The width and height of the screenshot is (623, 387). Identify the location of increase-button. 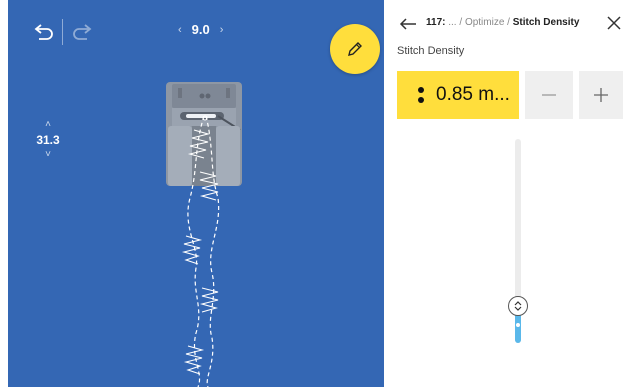
(601, 95).